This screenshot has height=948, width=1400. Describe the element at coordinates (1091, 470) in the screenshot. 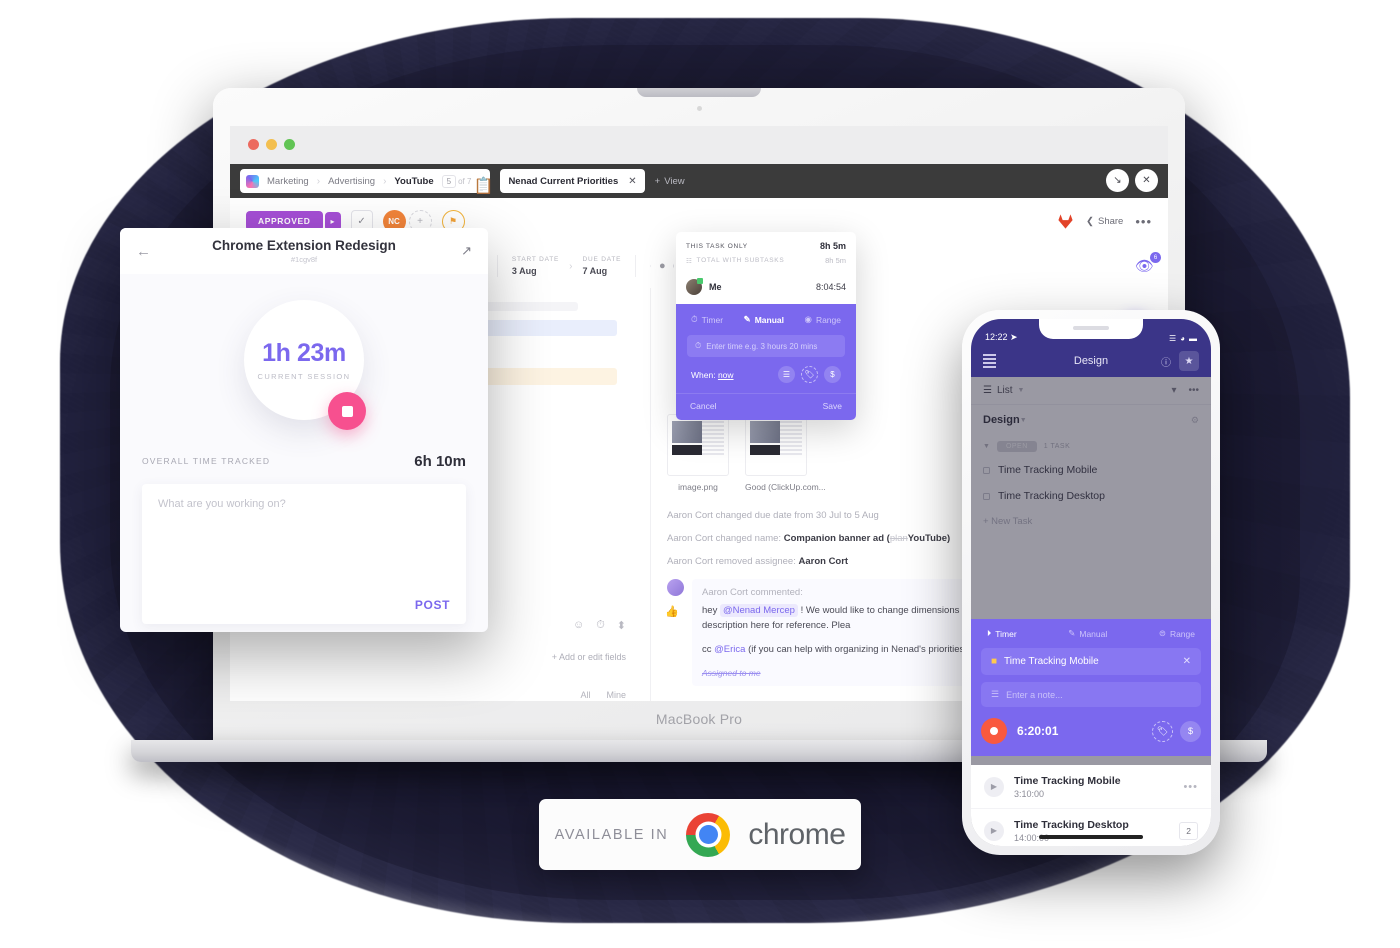

I see `list-item: Time Tracking Mobile` at that location.